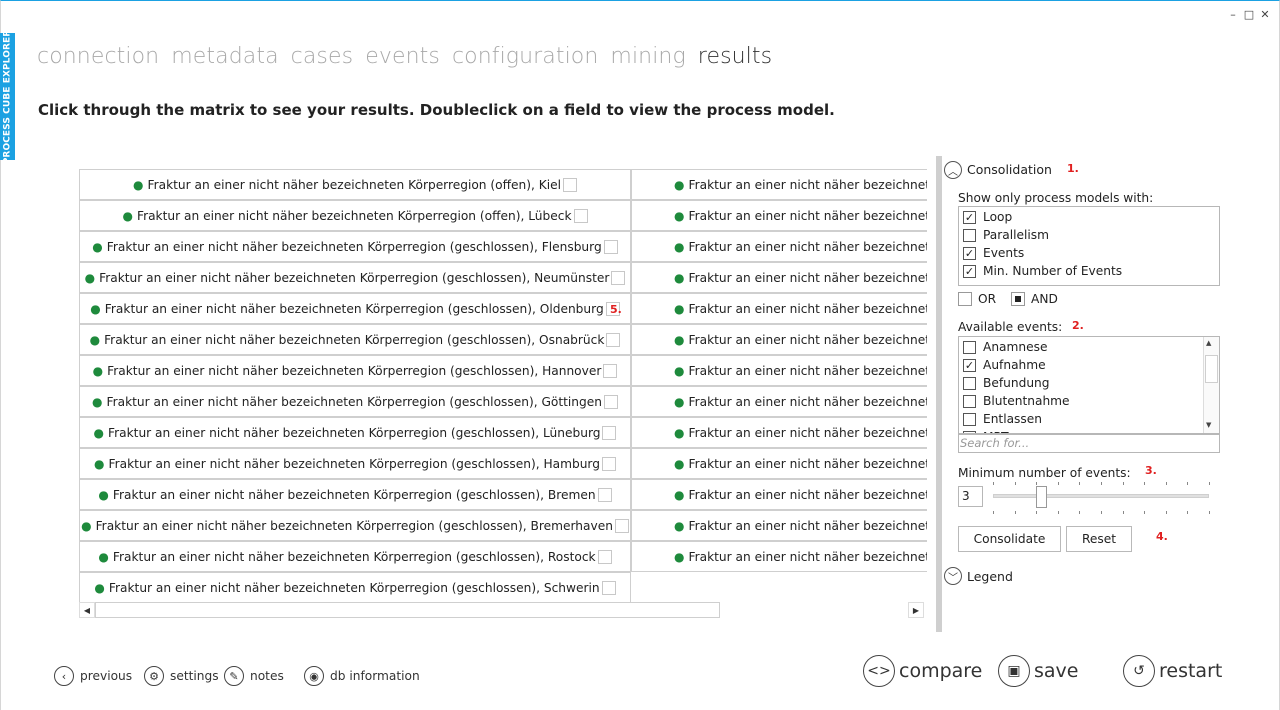  What do you see at coordinates (254, 676) in the screenshot?
I see `notes-button: ✎ notes` at bounding box center [254, 676].